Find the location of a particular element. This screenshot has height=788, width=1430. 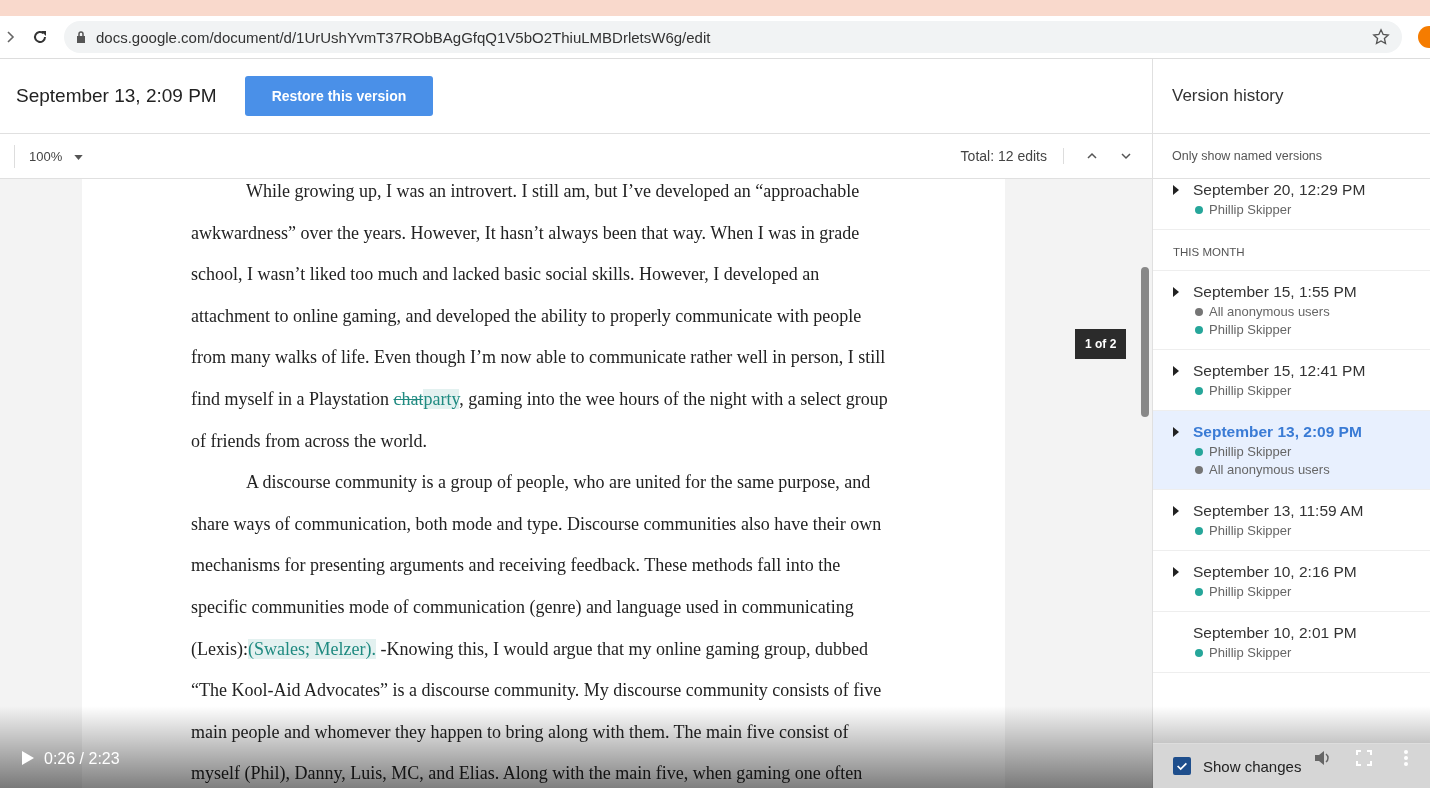

version-date: September 13, 2:09 PM is located at coordinates (1277, 432).